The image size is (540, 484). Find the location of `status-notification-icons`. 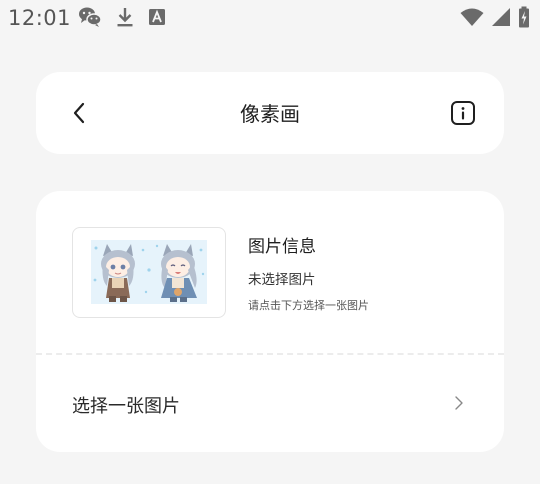

status-notification-icons is located at coordinates (122, 17).